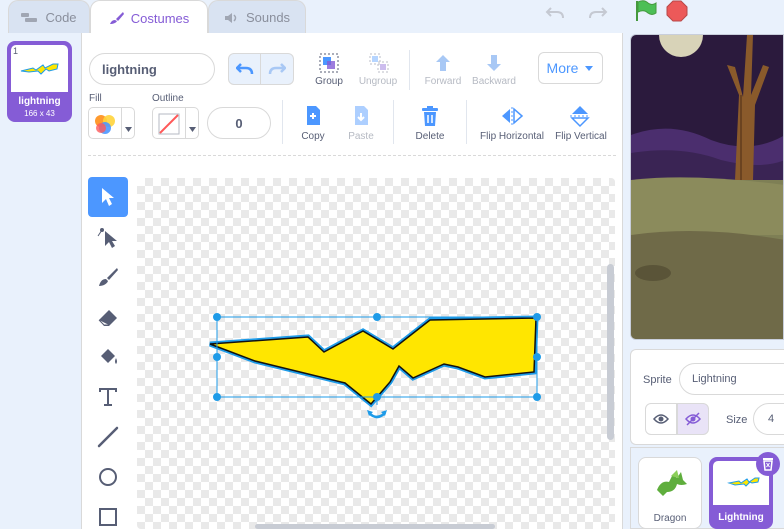 This screenshot has height=529, width=784. I want to click on backward-label: Backward, so click(494, 81).